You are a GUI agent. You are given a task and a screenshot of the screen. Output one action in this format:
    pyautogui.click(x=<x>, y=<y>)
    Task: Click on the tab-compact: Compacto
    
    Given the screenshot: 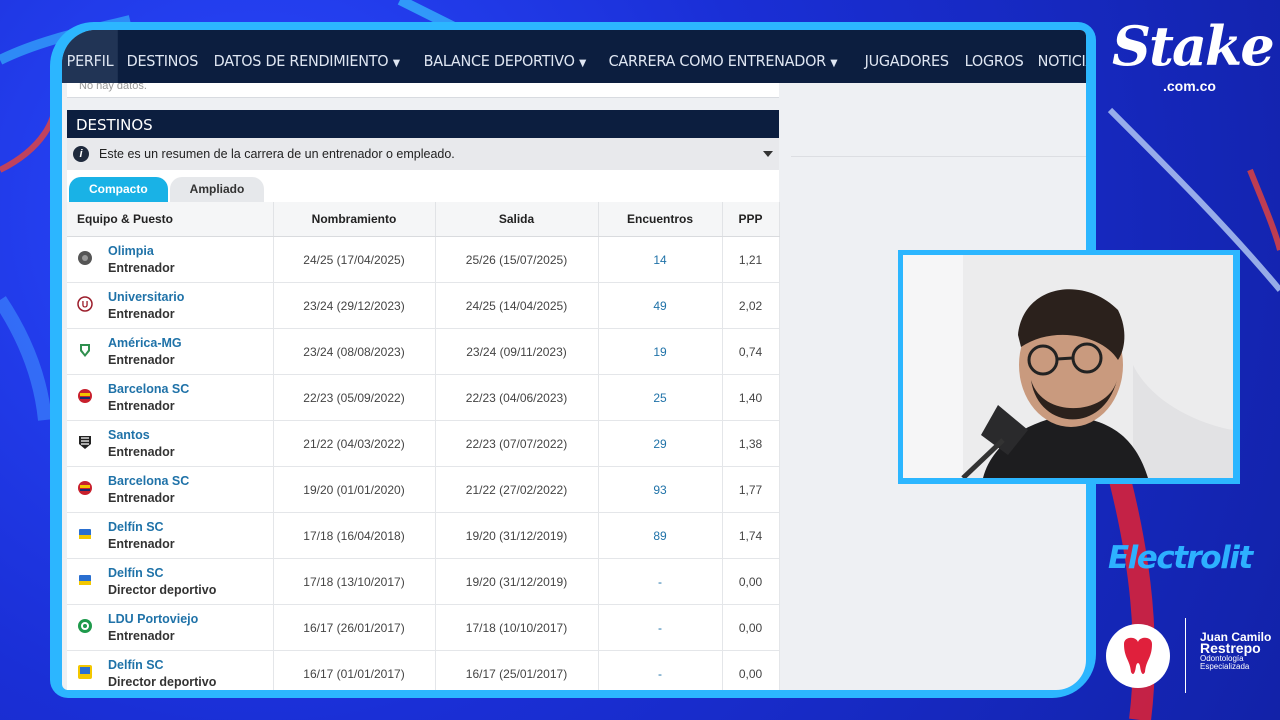 What is the action you would take?
    pyautogui.click(x=118, y=189)
    